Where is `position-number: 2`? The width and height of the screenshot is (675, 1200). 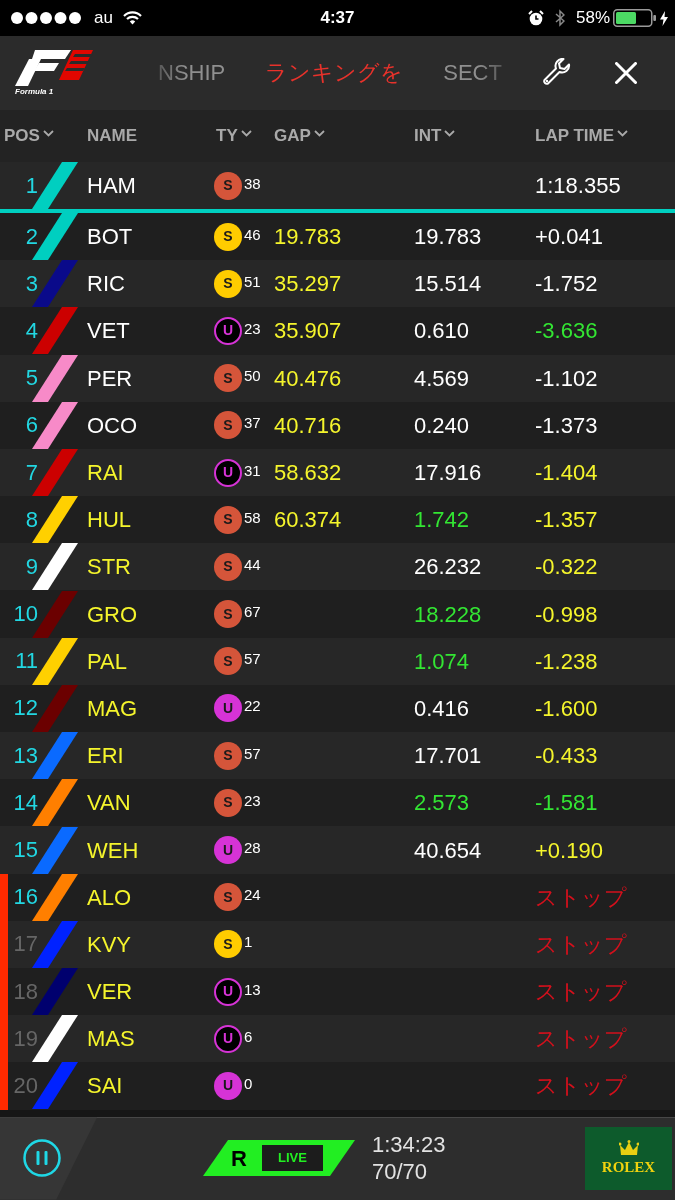
position-number: 2 is located at coordinates (31, 236).